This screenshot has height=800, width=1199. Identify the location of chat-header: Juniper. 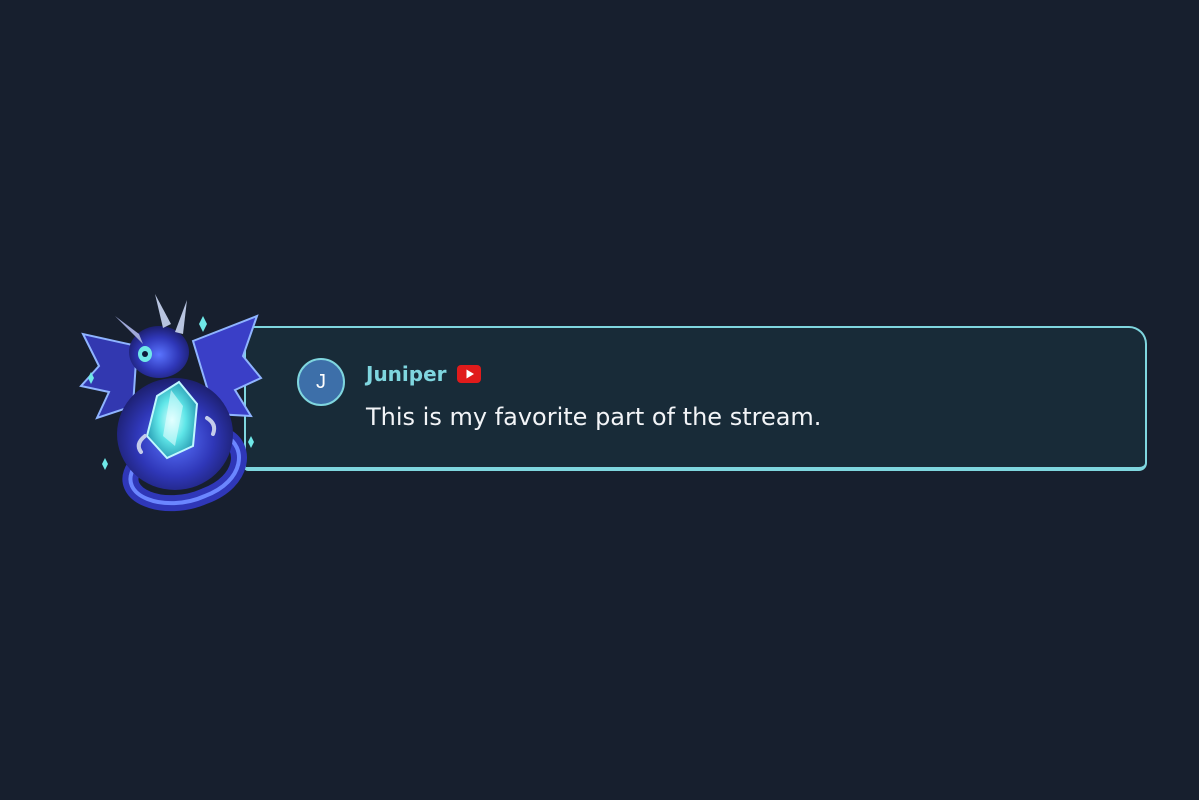
(423, 374).